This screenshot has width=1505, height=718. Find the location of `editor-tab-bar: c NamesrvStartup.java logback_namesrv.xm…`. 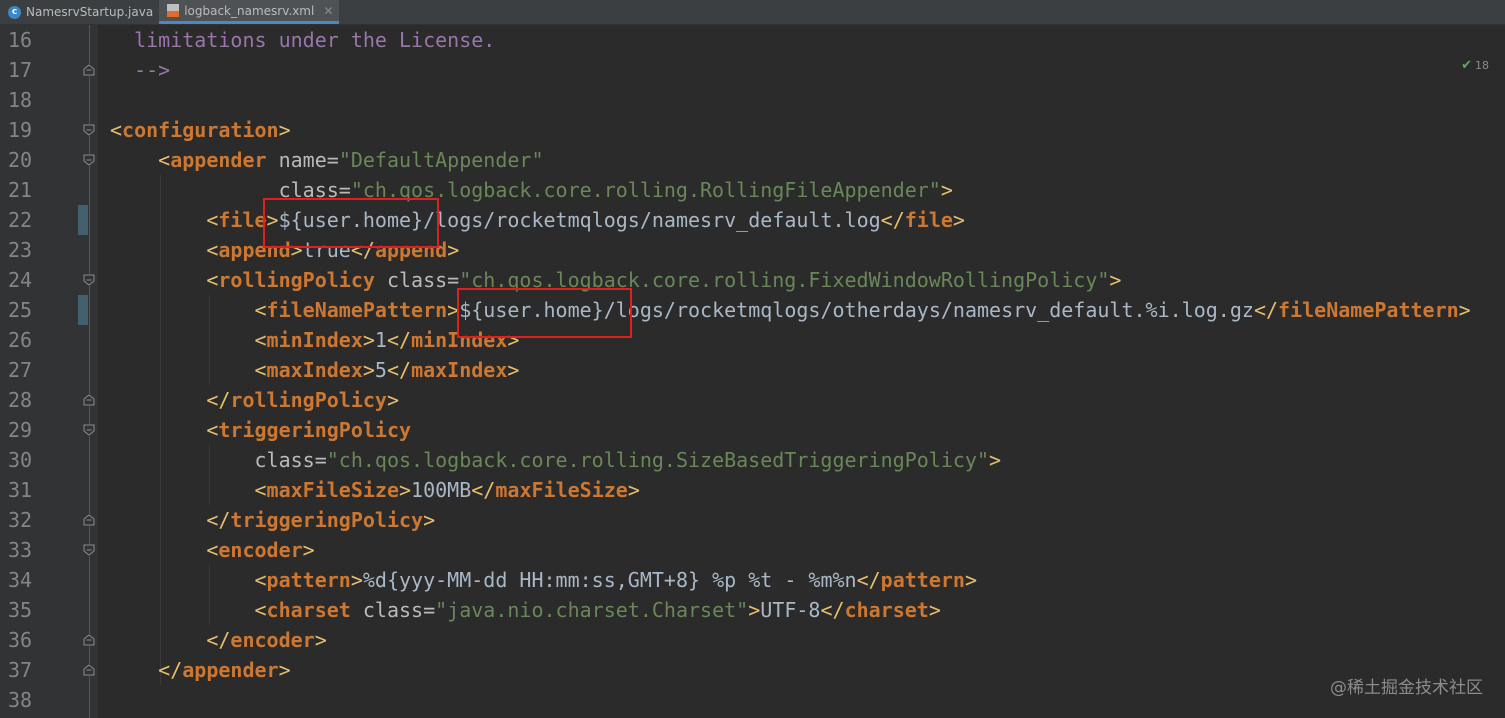

editor-tab-bar: c NamesrvStartup.java logback_namesrv.xm… is located at coordinates (752, 12).